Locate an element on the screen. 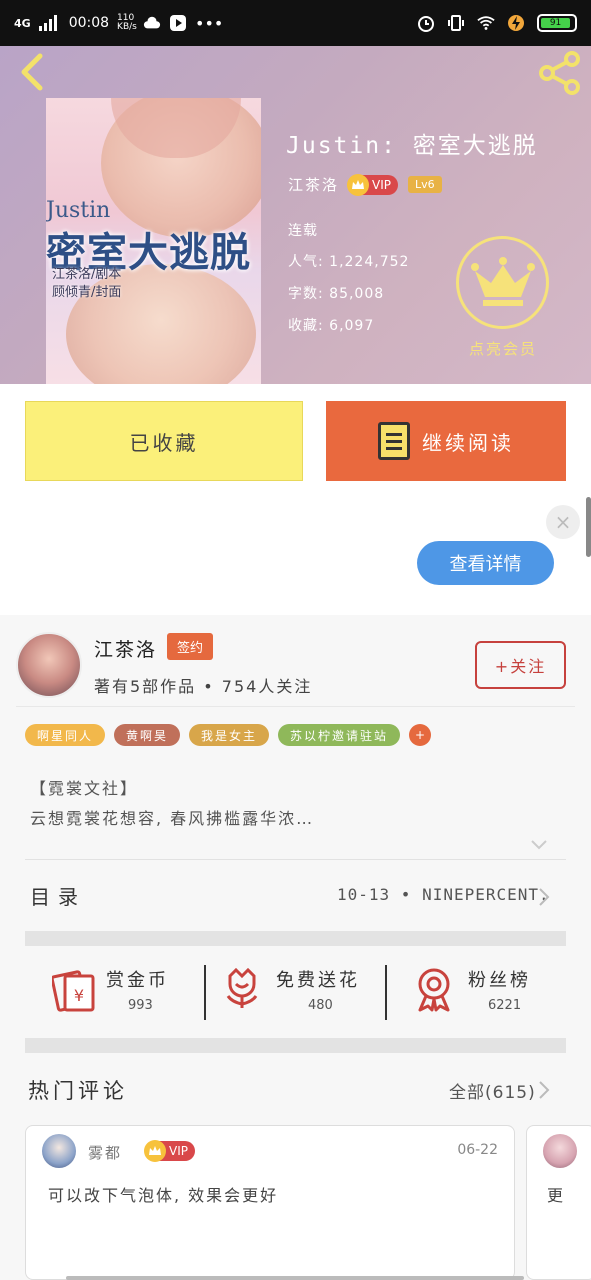  clock: 00:08 is located at coordinates (89, 23).